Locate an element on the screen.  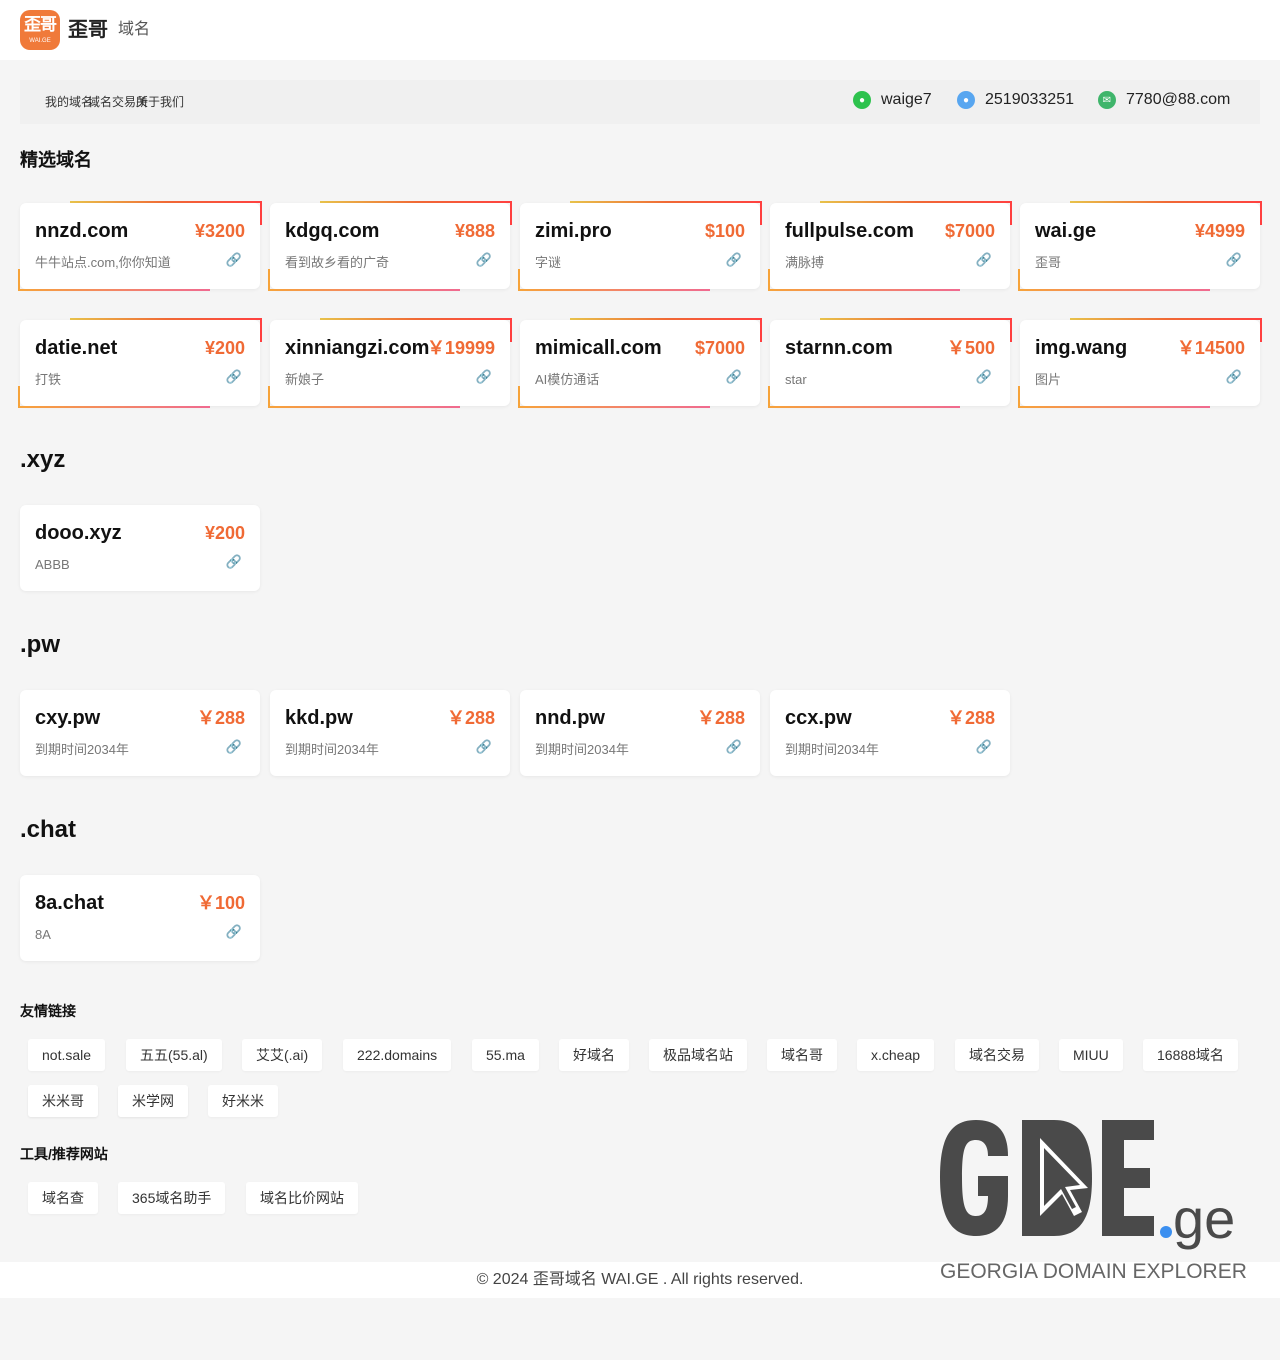
domain-card-mimicall-com: mimicall.com $7000 AI模仿通话 🔗 is located at coordinates (640, 363).